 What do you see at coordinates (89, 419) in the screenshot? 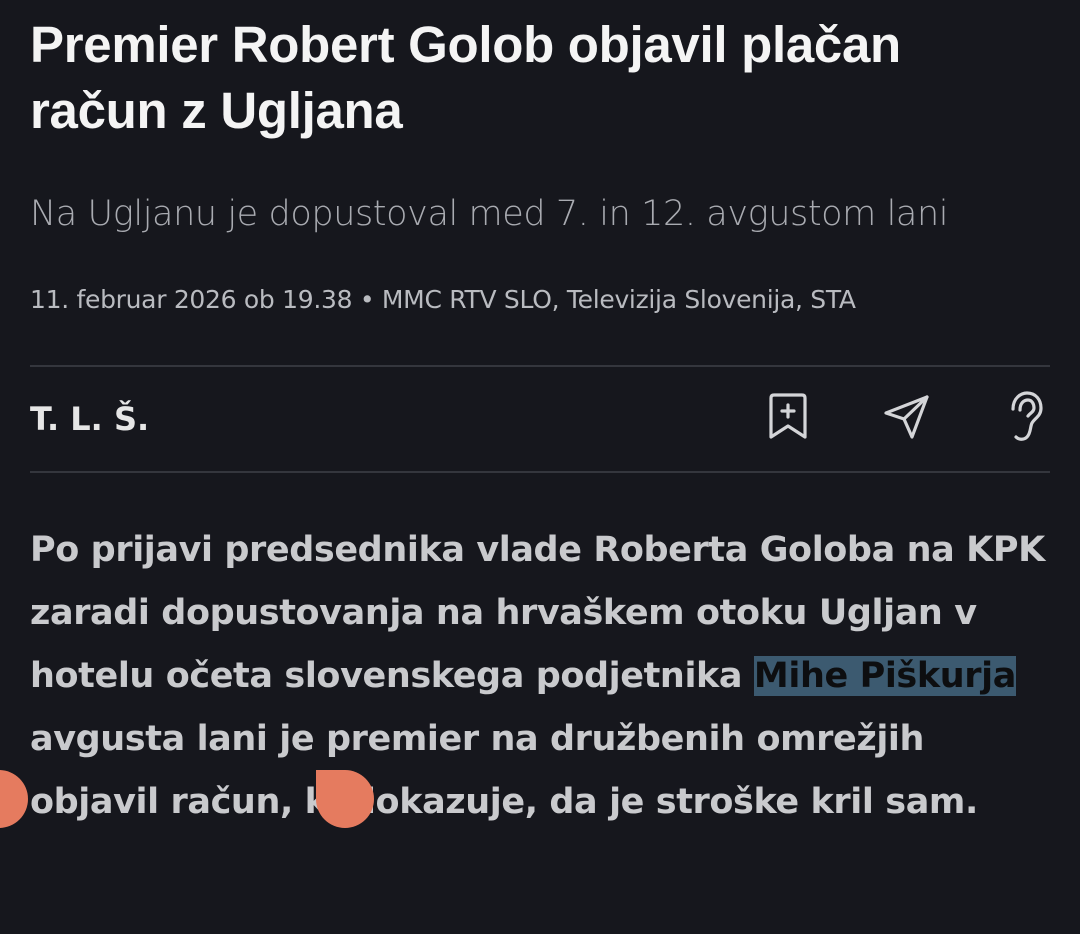
I see `article-author: T. L. Š.` at bounding box center [89, 419].